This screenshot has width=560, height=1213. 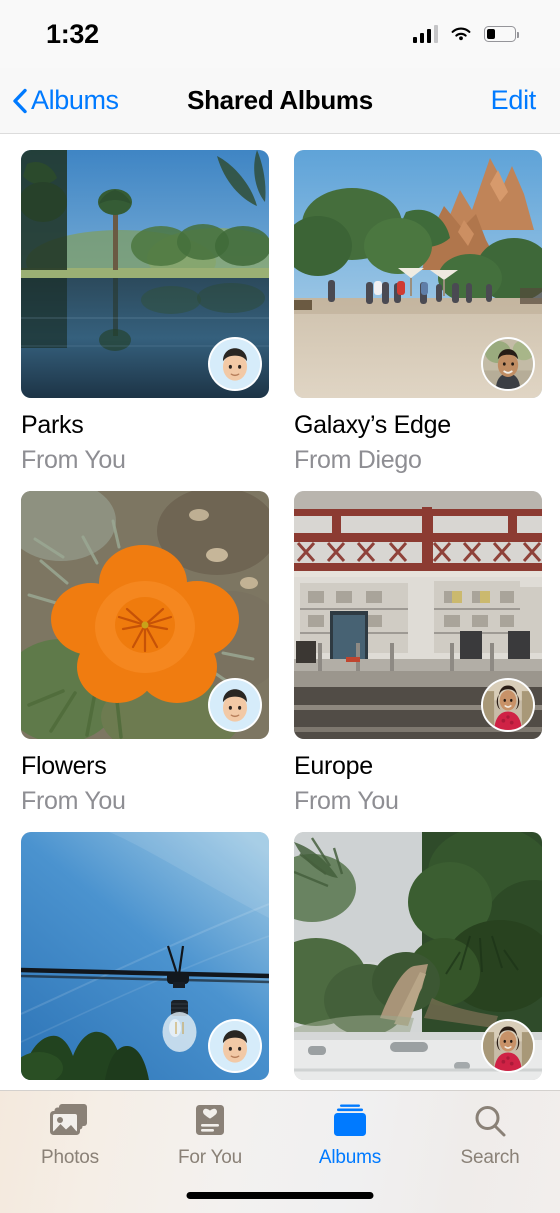 I want to click on tab-for-you: For You, so click(x=210, y=1135).